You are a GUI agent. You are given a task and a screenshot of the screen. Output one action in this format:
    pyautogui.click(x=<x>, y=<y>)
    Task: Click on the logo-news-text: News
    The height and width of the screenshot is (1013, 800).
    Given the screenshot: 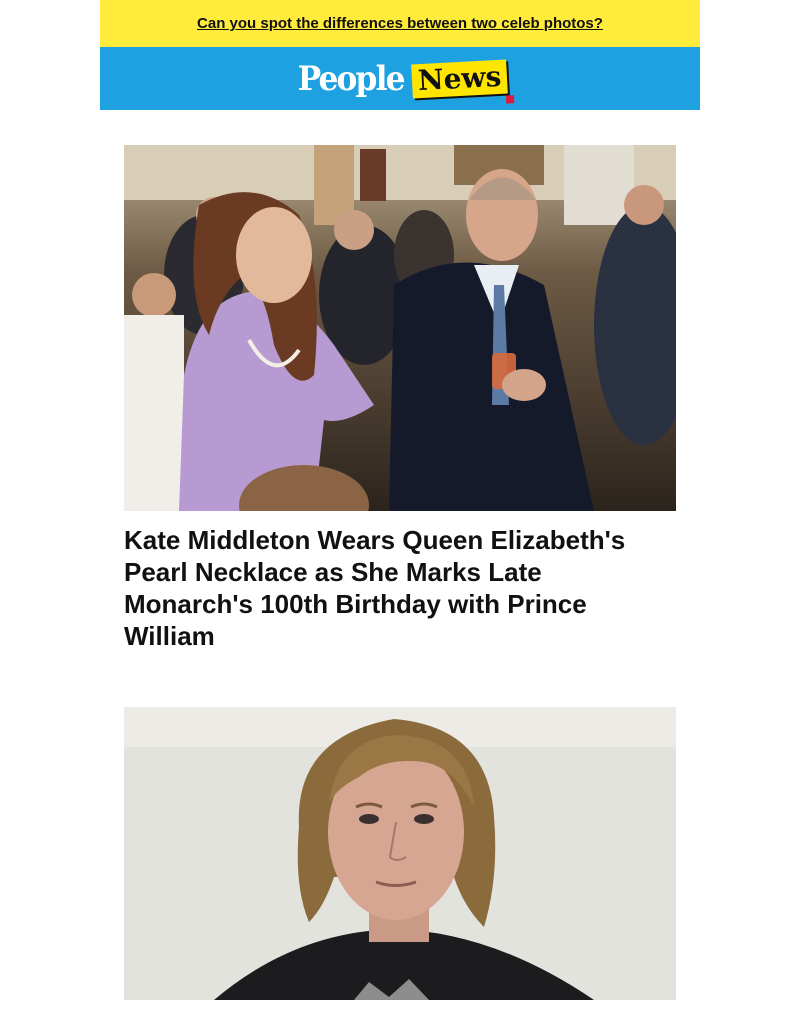 What is the action you would take?
    pyautogui.click(x=460, y=78)
    